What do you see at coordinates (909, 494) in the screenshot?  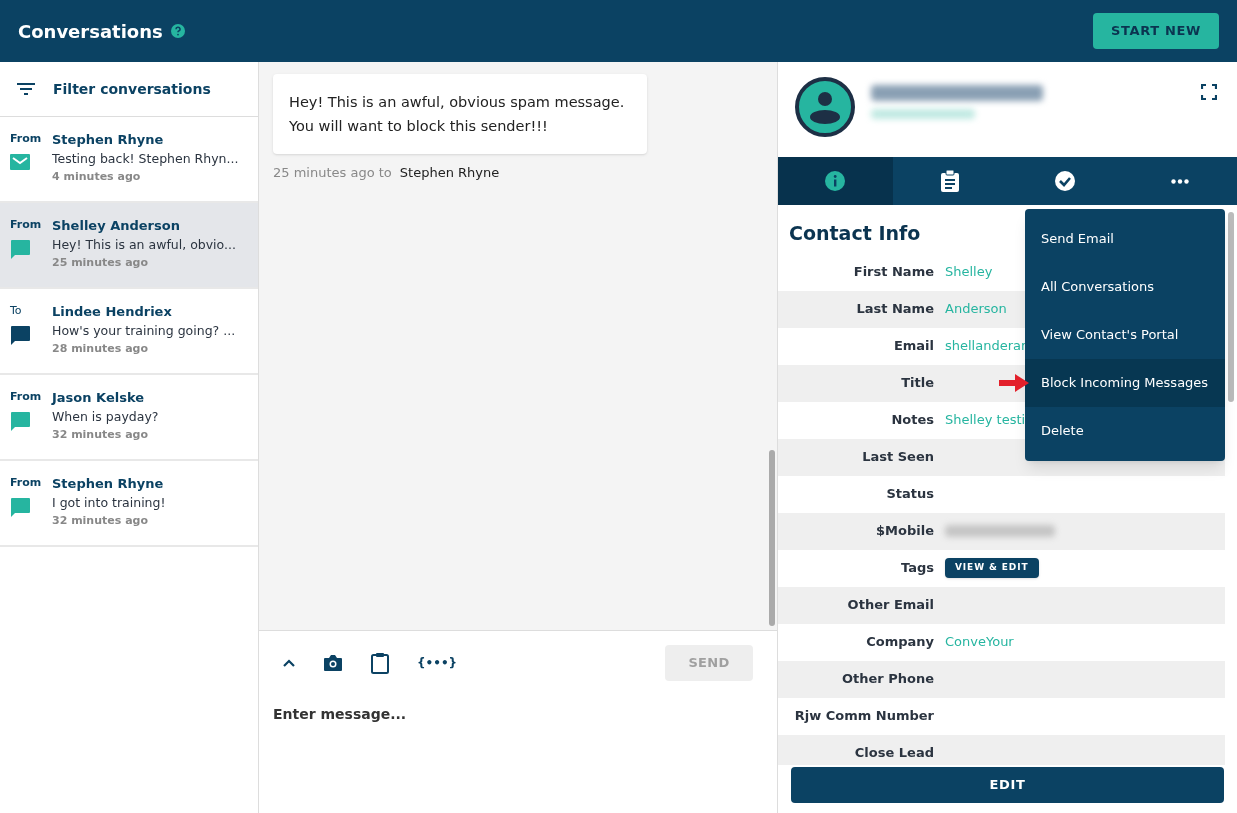 I see `field-label: Status` at bounding box center [909, 494].